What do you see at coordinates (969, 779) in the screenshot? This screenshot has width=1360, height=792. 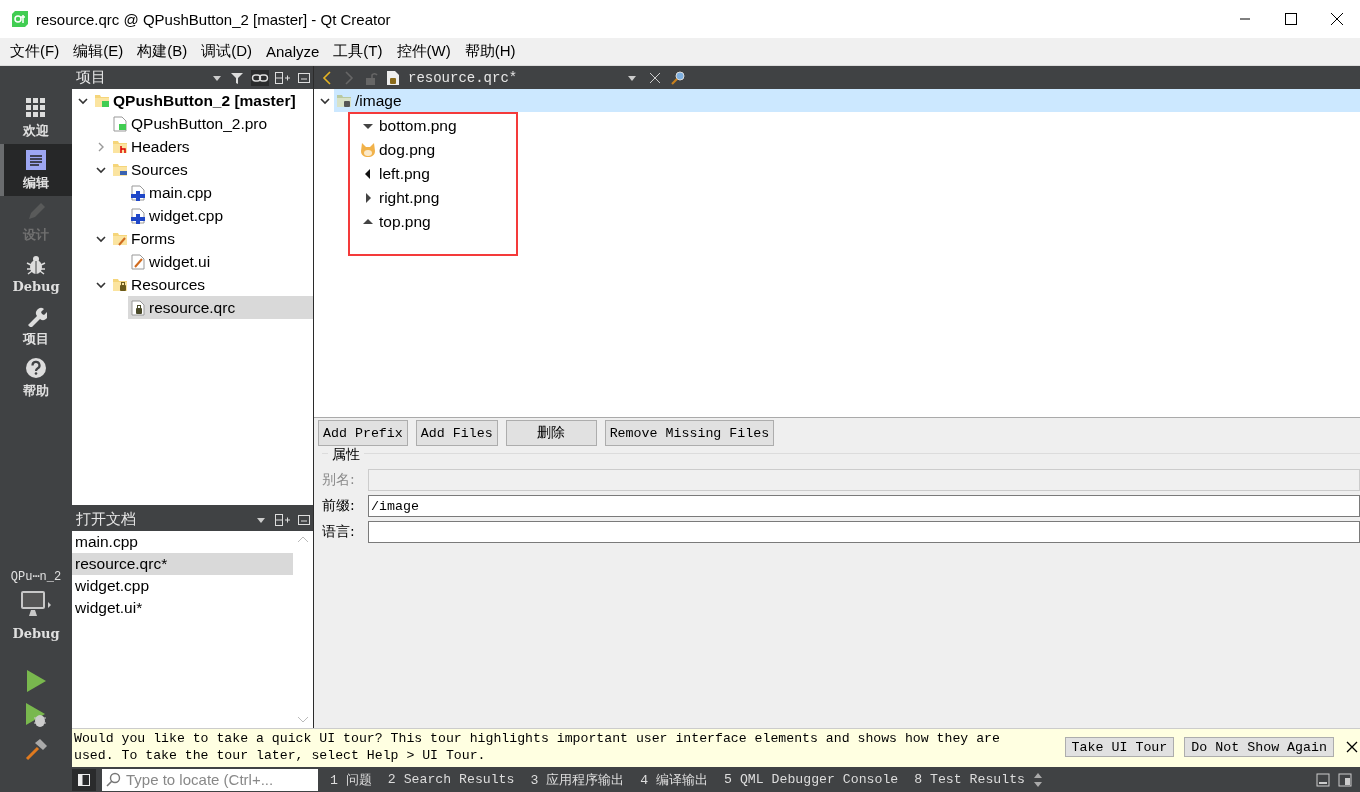 I see `output-pane-tab: 8 Test Results` at bounding box center [969, 779].